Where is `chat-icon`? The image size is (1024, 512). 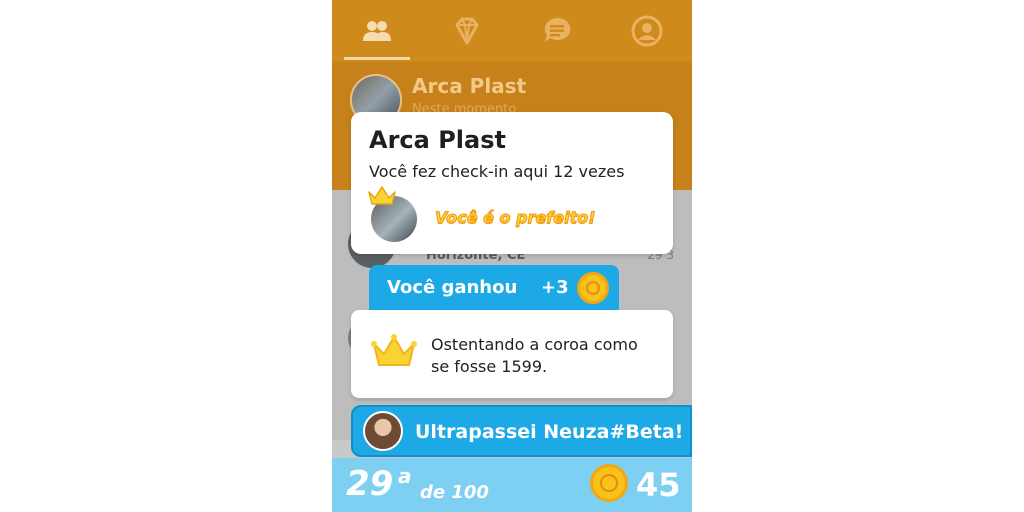
chat-icon is located at coordinates (557, 29).